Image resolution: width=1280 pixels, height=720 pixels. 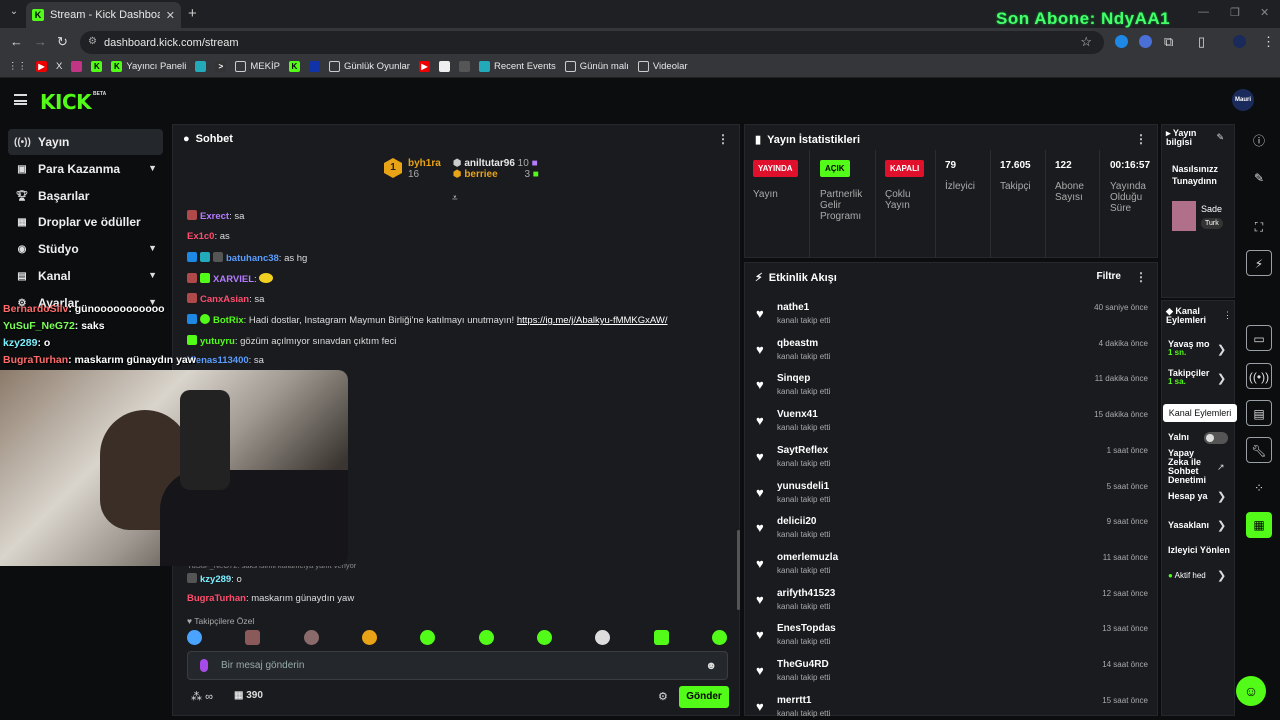 What do you see at coordinates (1187, 576) in the screenshot?
I see `active-target: ● Aktif hed` at bounding box center [1187, 576].